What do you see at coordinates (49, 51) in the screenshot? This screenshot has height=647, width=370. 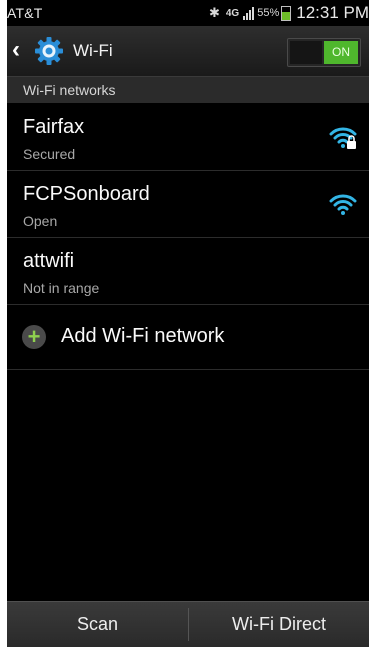 I see `settings-gear-icon` at bounding box center [49, 51].